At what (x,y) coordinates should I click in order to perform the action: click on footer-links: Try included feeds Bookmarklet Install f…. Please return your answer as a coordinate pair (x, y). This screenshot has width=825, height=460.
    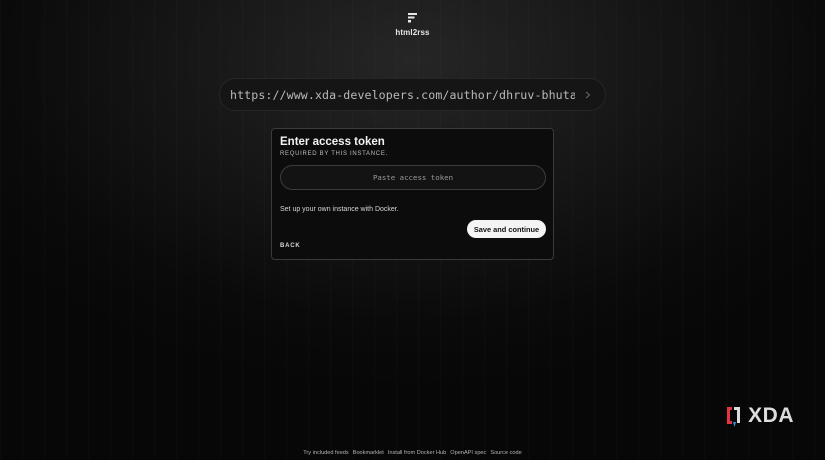
    Looking at the image, I should click on (412, 453).